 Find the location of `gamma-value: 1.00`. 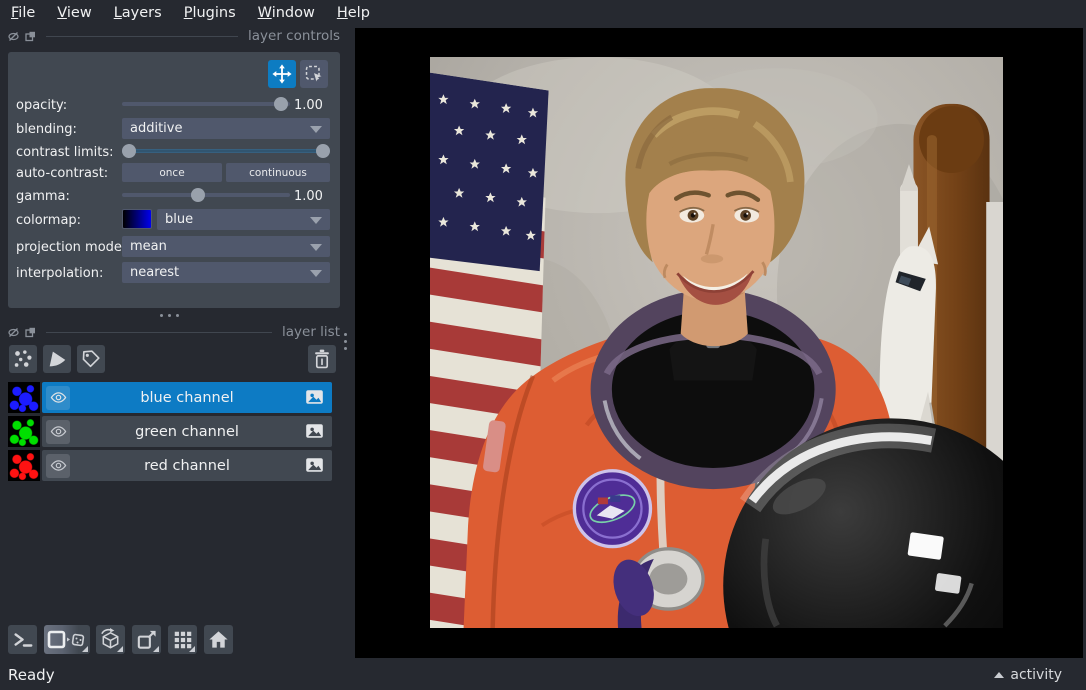

gamma-value: 1.00 is located at coordinates (308, 196).